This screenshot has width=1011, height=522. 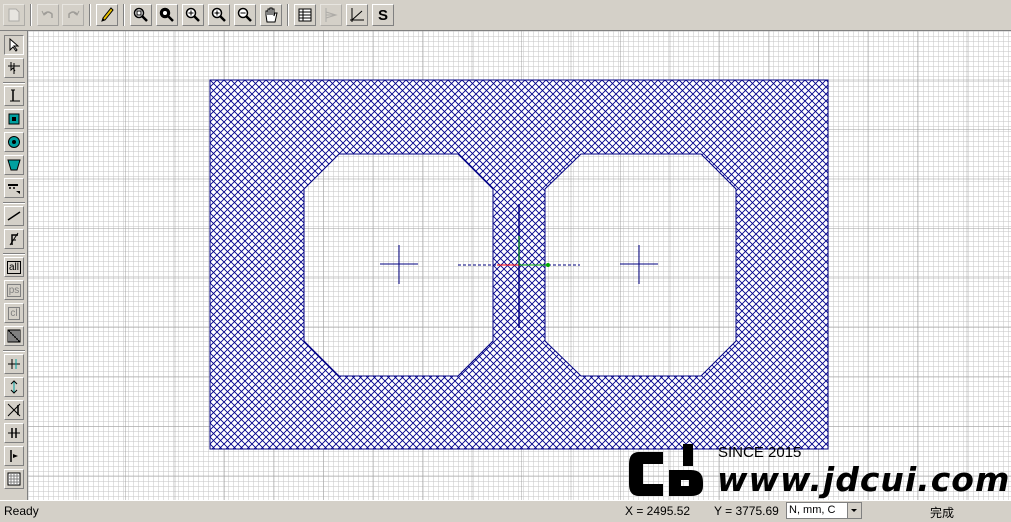 I want to click on pencil-icon, so click(x=107, y=14).